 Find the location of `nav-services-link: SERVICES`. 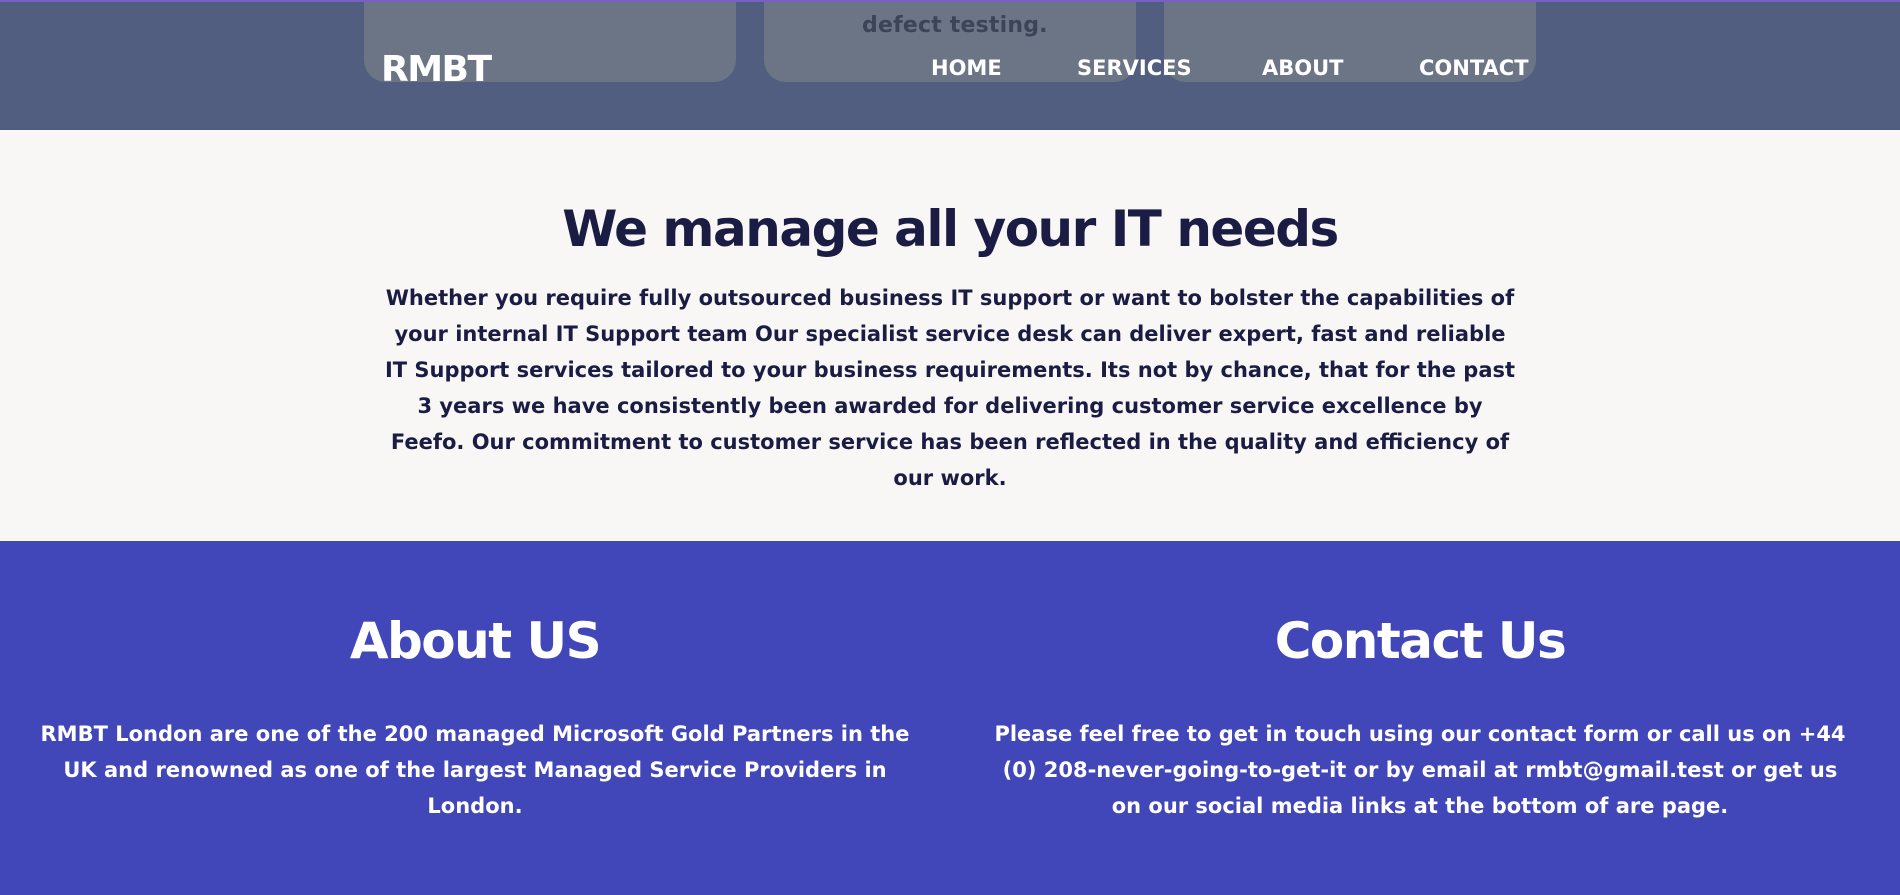

nav-services-link: SERVICES is located at coordinates (1134, 68).